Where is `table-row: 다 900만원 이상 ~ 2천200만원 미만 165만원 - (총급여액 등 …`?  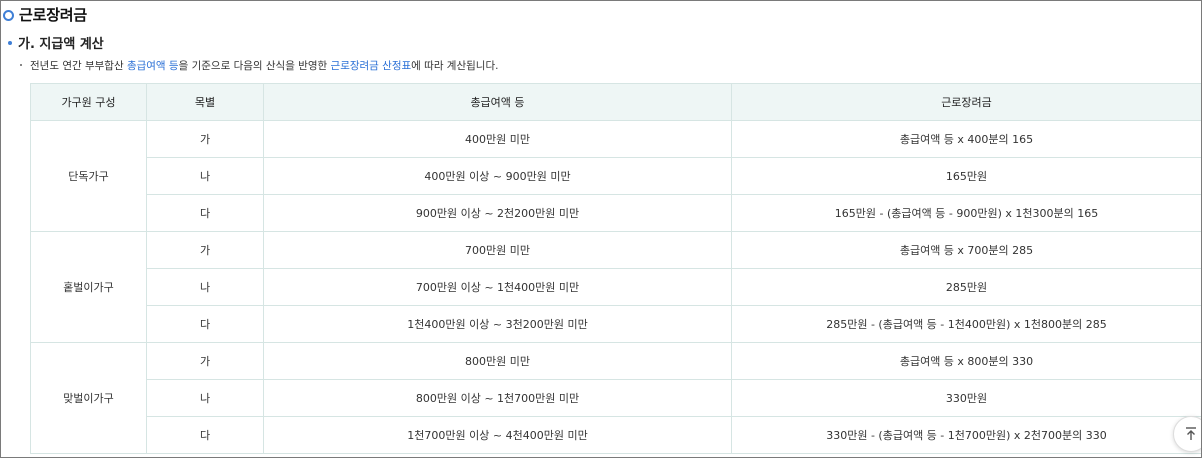 table-row: 다 900만원 이상 ~ 2천200만원 미만 165만원 - (총급여액 등 … is located at coordinates (616, 213).